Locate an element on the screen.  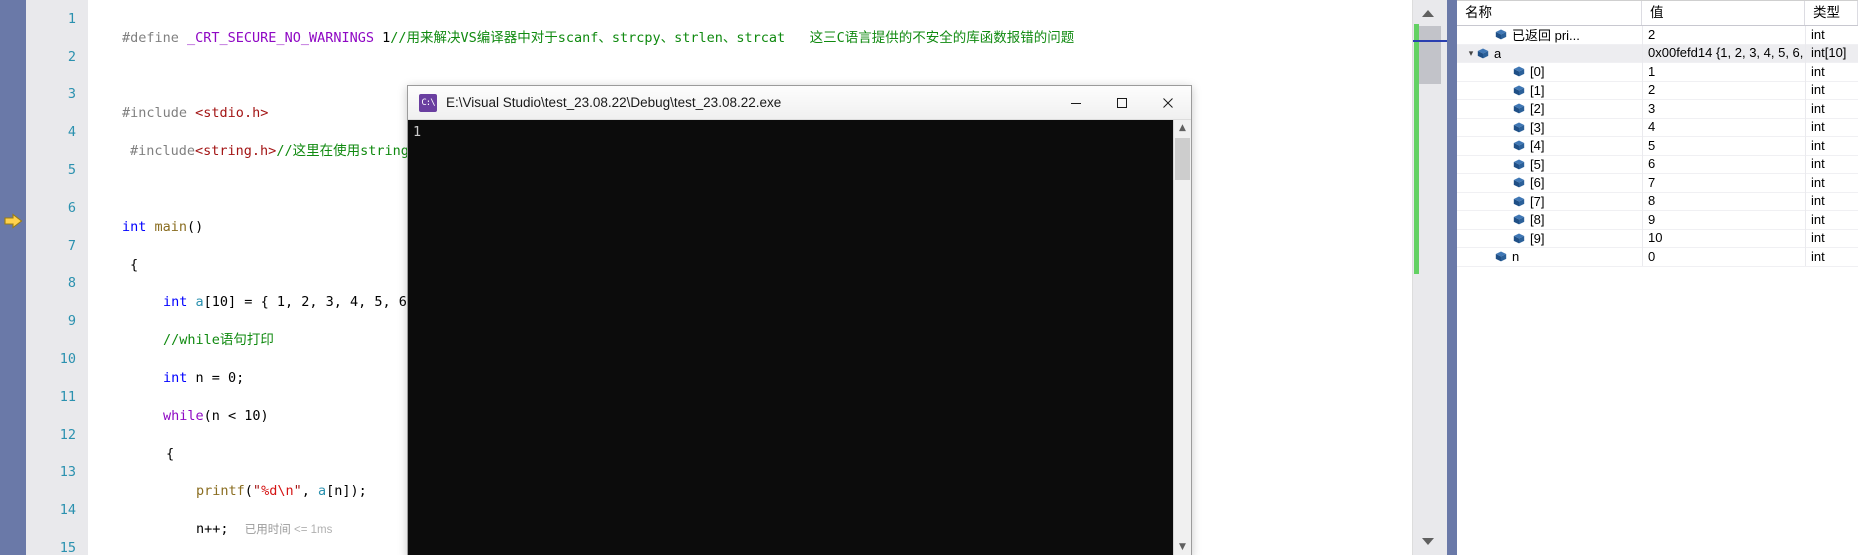
line-number: 8 is located at coordinates (71, 283).